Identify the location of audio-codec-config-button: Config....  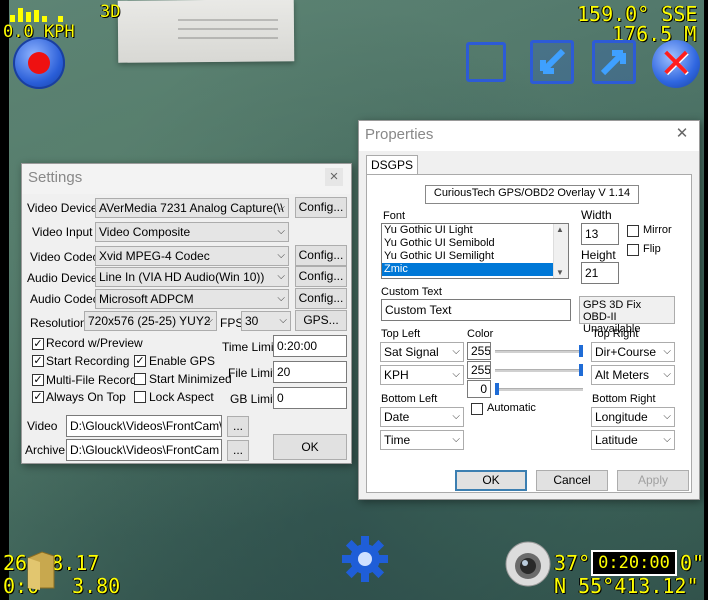
(321, 298).